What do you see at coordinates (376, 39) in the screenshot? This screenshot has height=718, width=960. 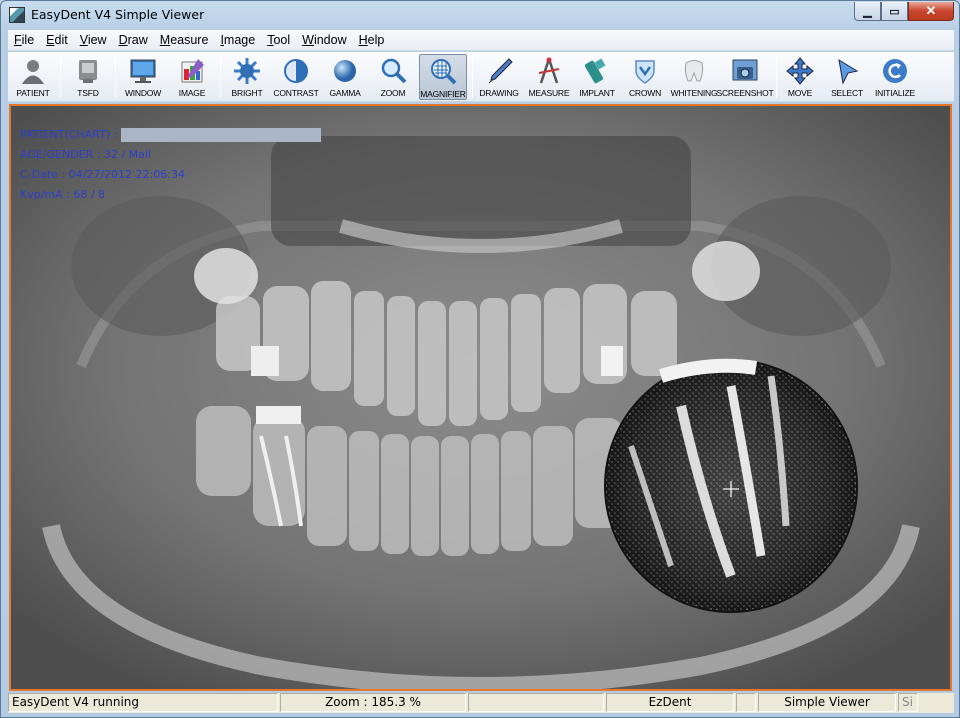 I see `menu-help-label: elp` at bounding box center [376, 39].